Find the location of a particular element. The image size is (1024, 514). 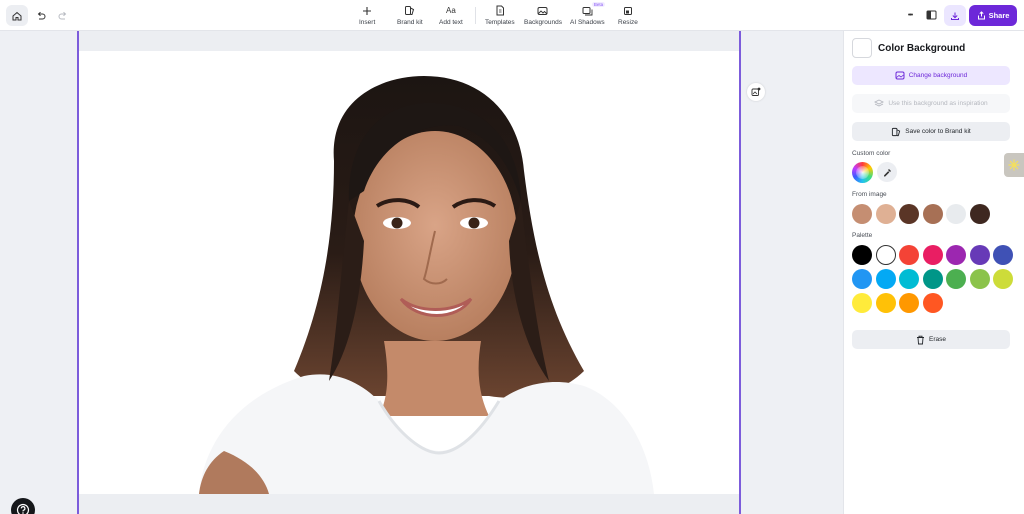

insert-tool: Insert is located at coordinates (367, 15).